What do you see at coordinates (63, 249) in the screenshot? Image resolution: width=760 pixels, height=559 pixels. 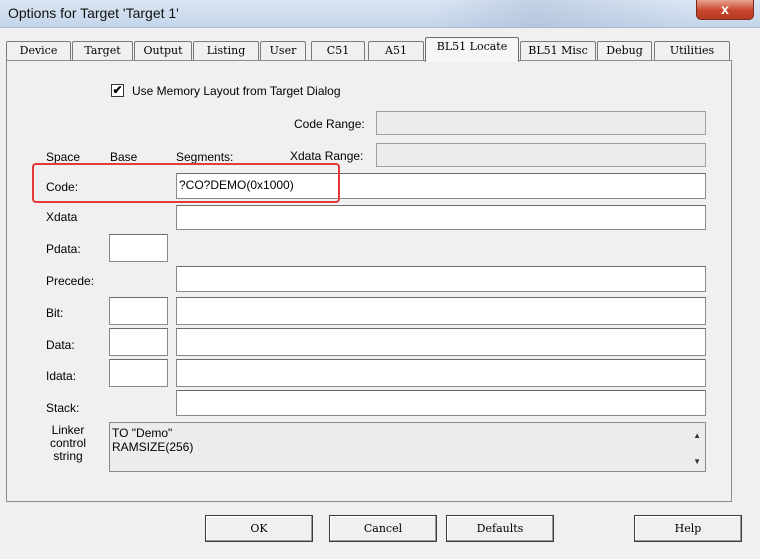 I see `pdata-label: Pdata:` at bounding box center [63, 249].